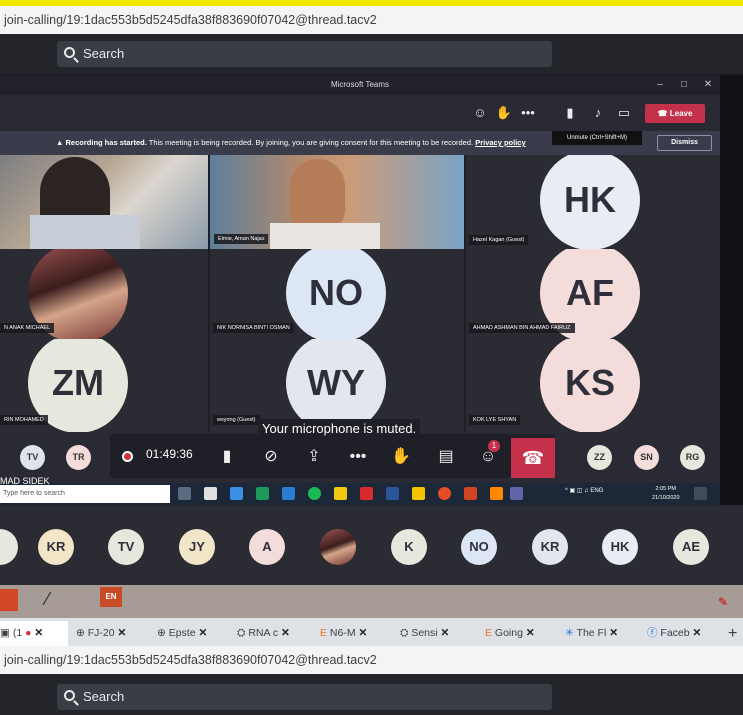  I want to click on video-tile: Elmie, Aman Najas, so click(337, 202).